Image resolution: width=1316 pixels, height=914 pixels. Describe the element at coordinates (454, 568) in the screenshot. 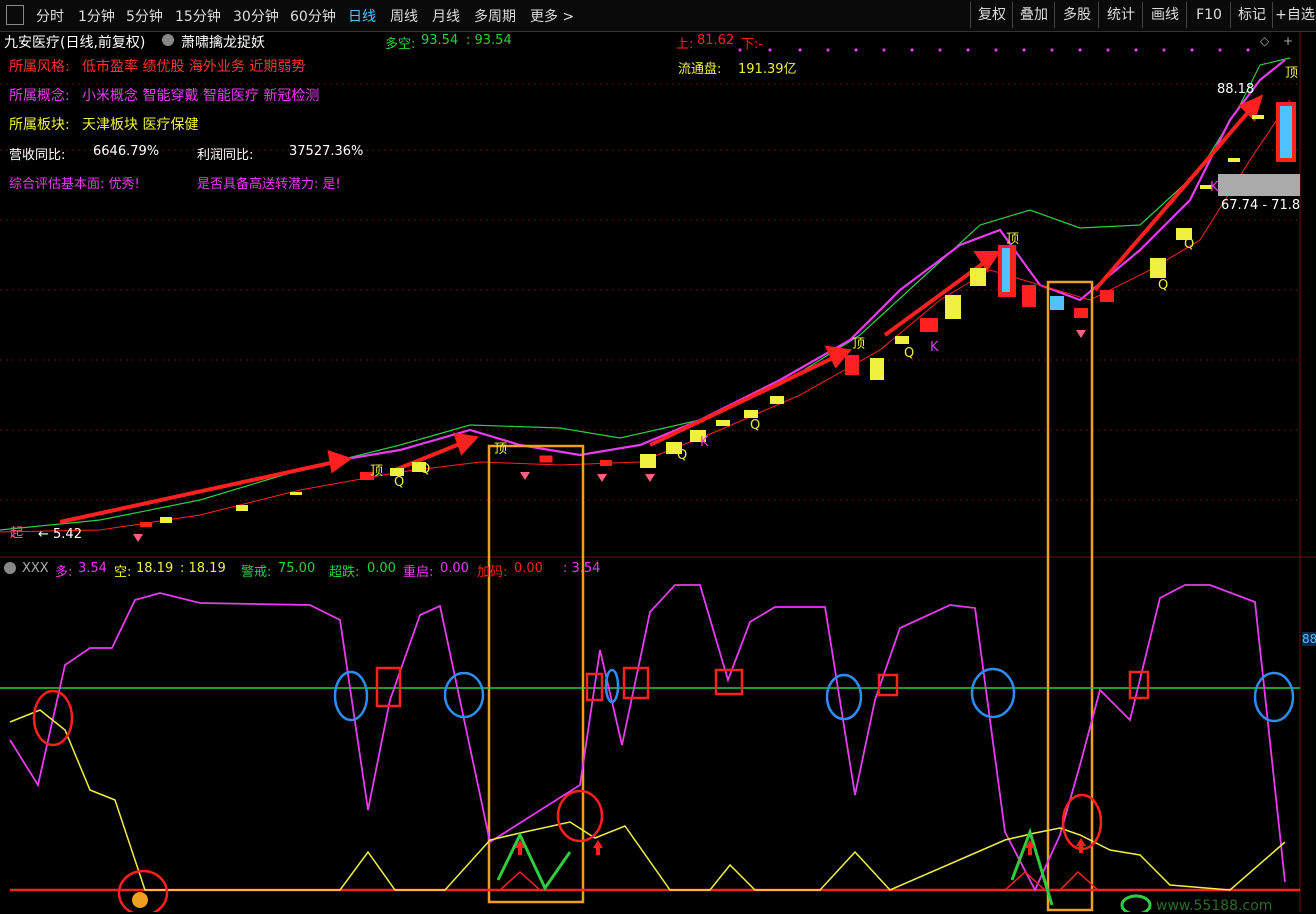

I see `restart-value: 0.00` at that location.